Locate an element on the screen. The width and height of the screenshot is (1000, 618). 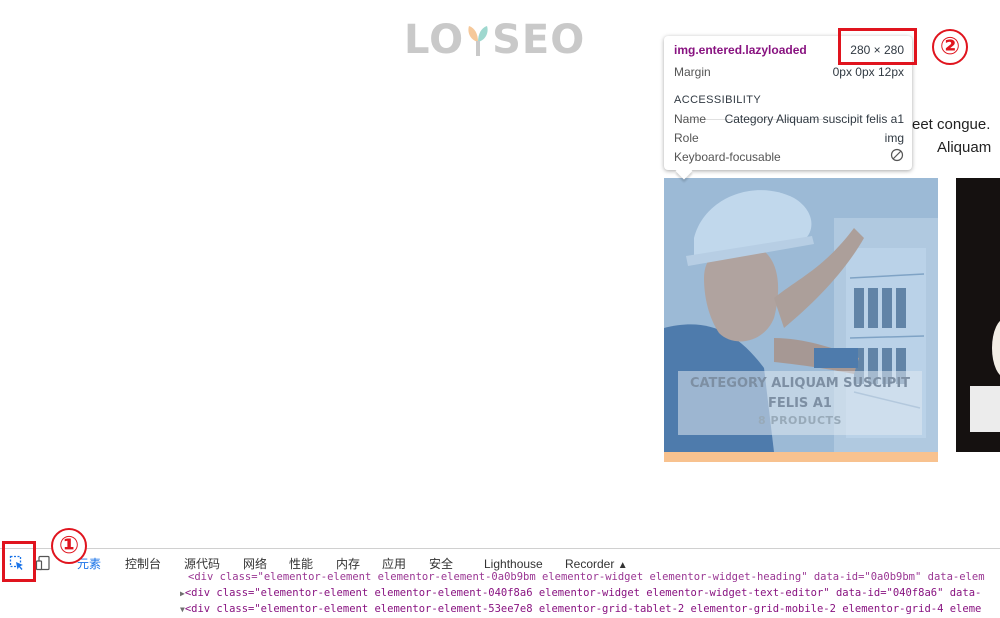
tooltip-keyboard-label: Keyboard-focusable is located at coordinates (727, 157).